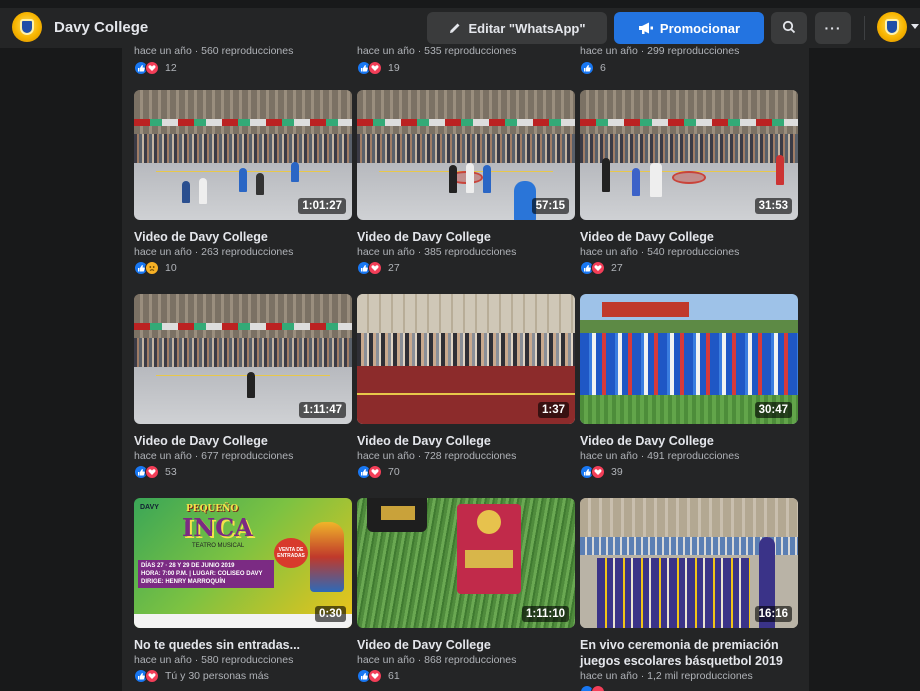 Image resolution: width=920 pixels, height=691 pixels. Describe the element at coordinates (587, 68) in the screenshot. I see `like-reaction-icon` at that location.